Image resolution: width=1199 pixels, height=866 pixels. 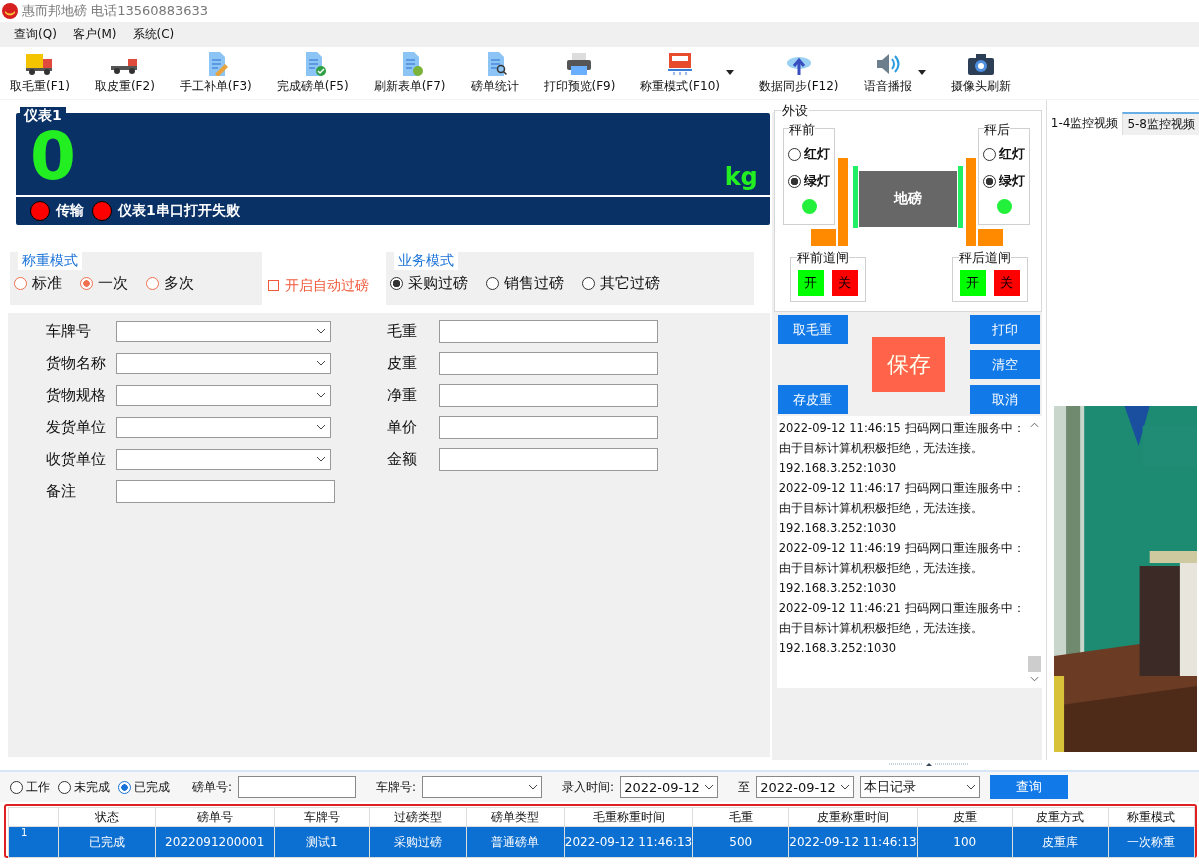 I want to click on toolbar-button: 打印预览(F9), so click(x=579, y=73).